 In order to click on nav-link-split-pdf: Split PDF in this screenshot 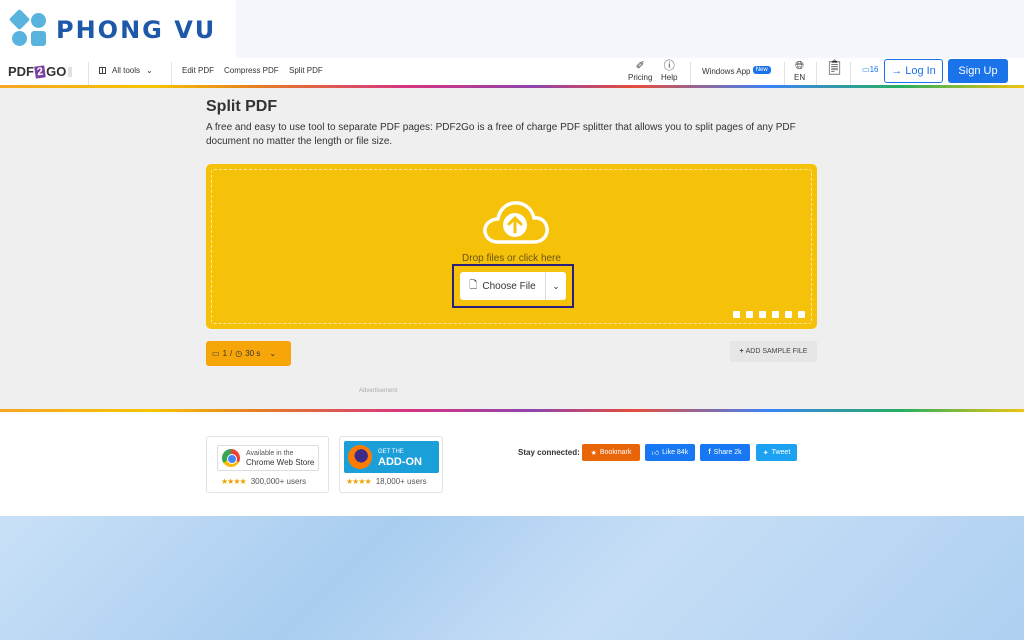, I will do `click(306, 70)`.